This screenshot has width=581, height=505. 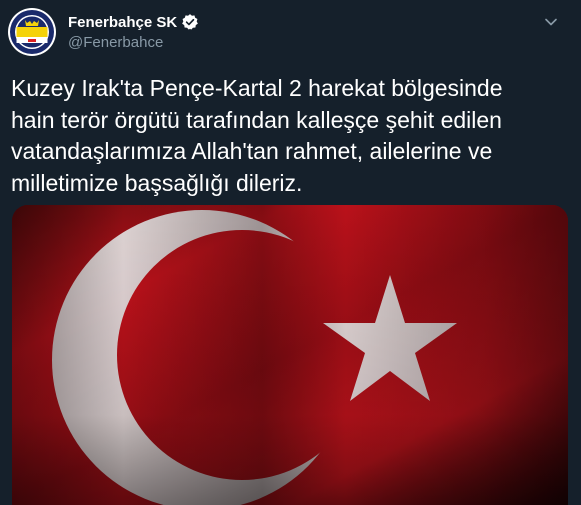 I want to click on avatar, so click(x=32, y=32).